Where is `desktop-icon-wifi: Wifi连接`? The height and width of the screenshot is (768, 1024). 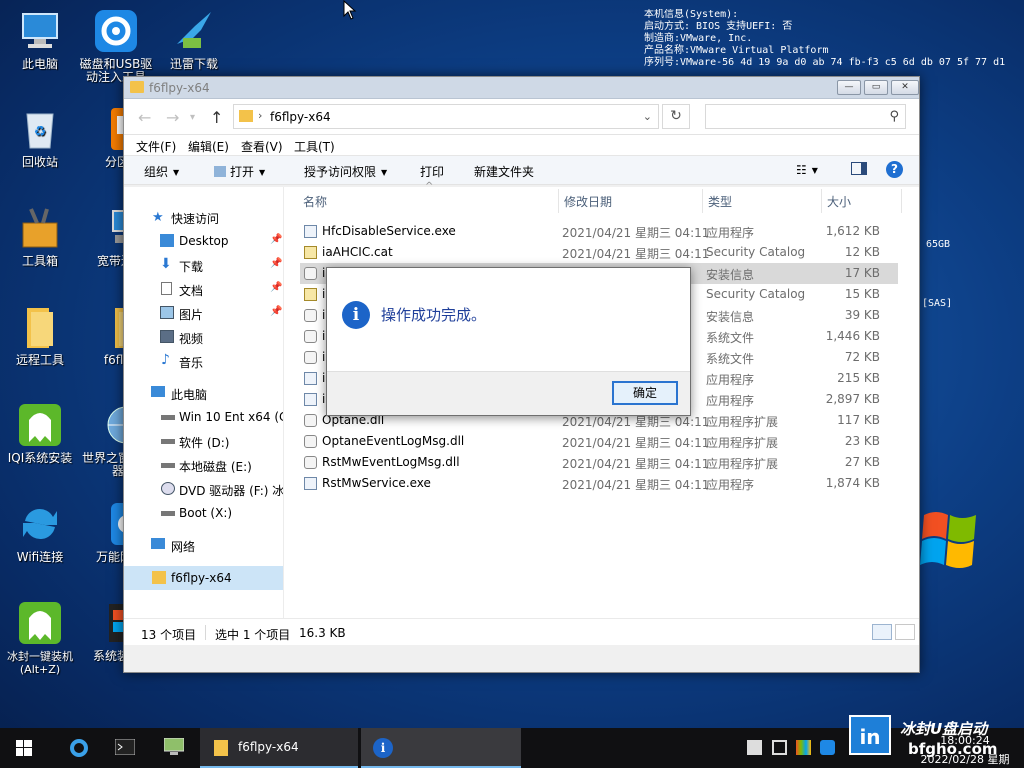
desktop-icon-wifi: Wifi连接 is located at coordinates (40, 532).